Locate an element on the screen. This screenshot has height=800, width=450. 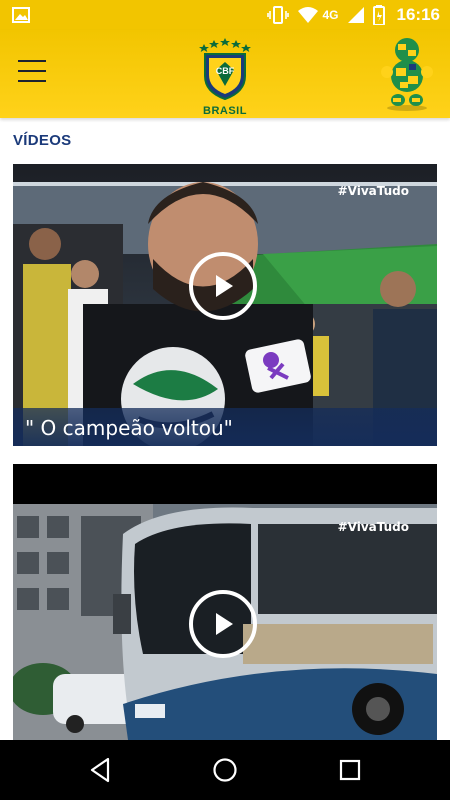
navigation-bar is located at coordinates (225, 770).